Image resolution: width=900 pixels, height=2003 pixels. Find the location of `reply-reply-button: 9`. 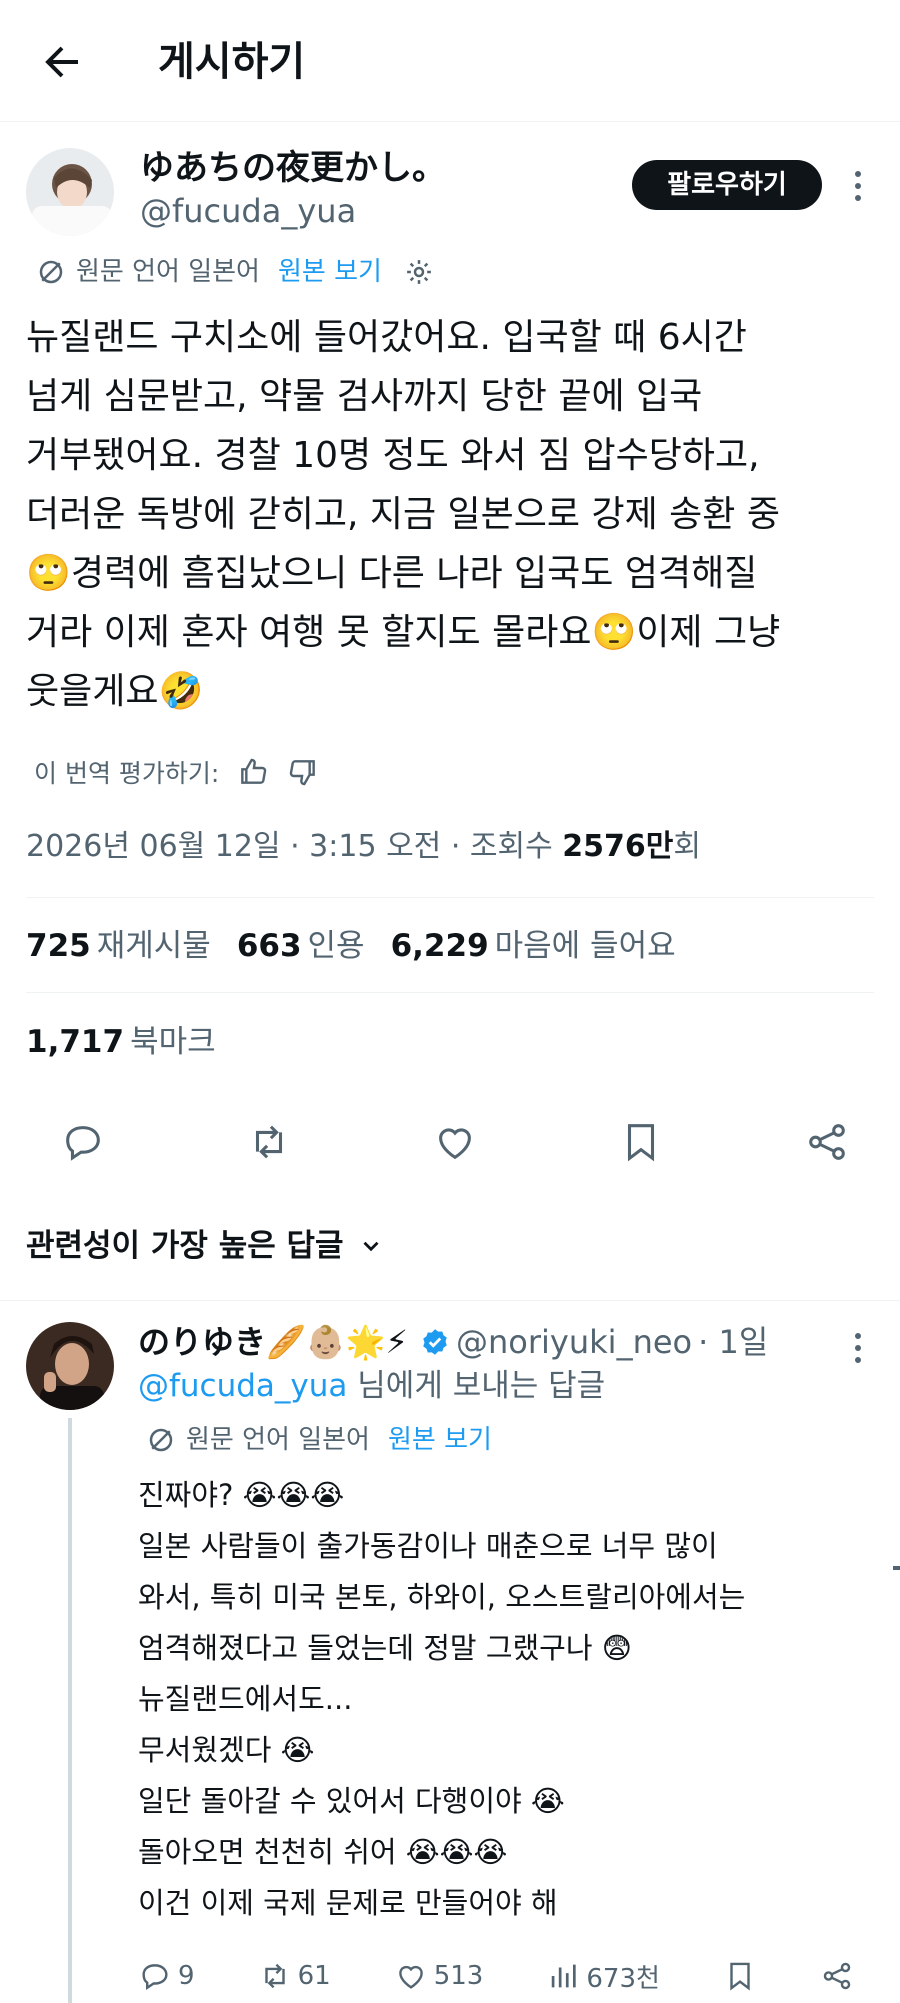

reply-reply-button: 9 is located at coordinates (166, 1976).